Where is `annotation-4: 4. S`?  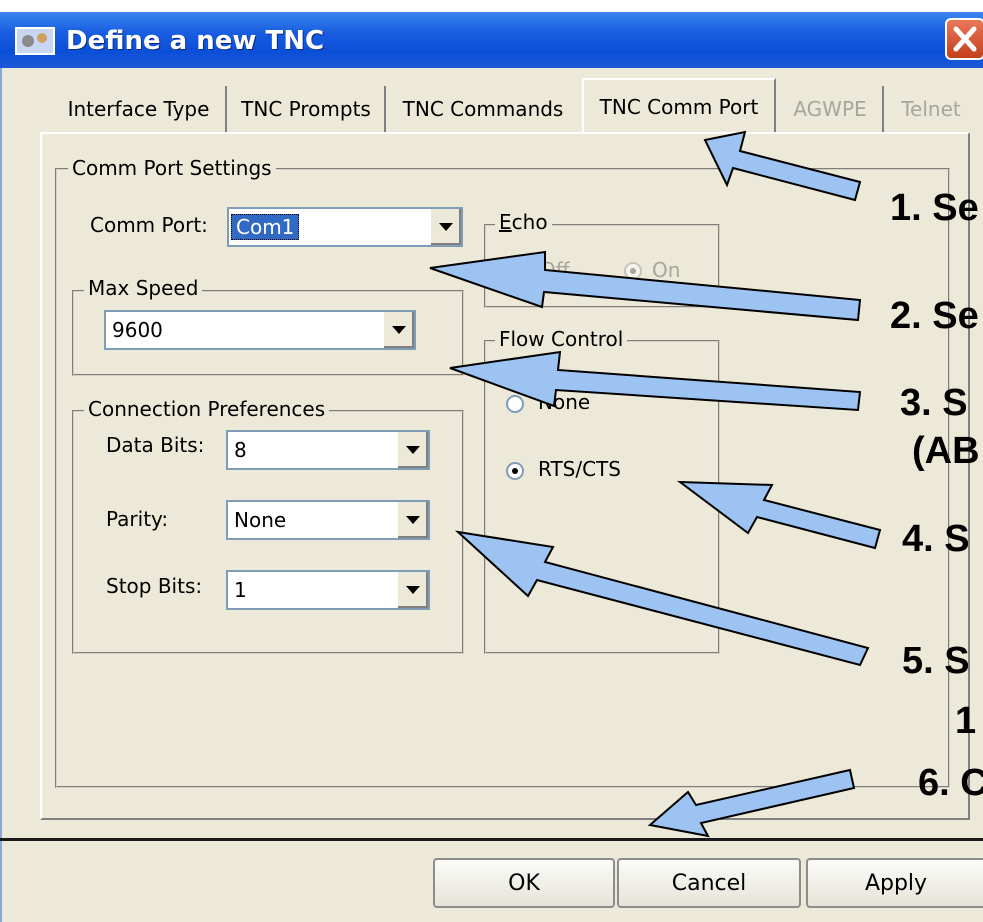 annotation-4: 4. S is located at coordinates (936, 539).